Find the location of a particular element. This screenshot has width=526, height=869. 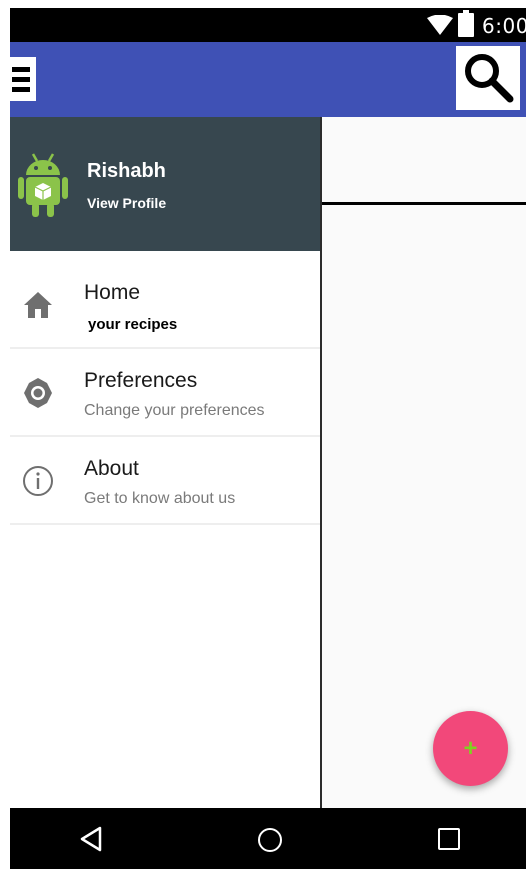

app-bar is located at coordinates (268, 79).